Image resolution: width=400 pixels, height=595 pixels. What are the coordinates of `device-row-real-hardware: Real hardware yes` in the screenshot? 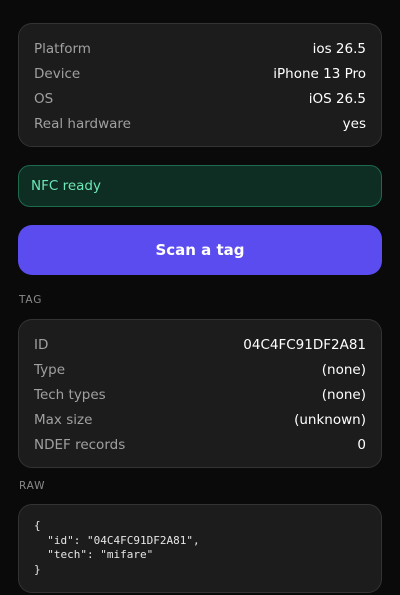 It's located at (200, 123).